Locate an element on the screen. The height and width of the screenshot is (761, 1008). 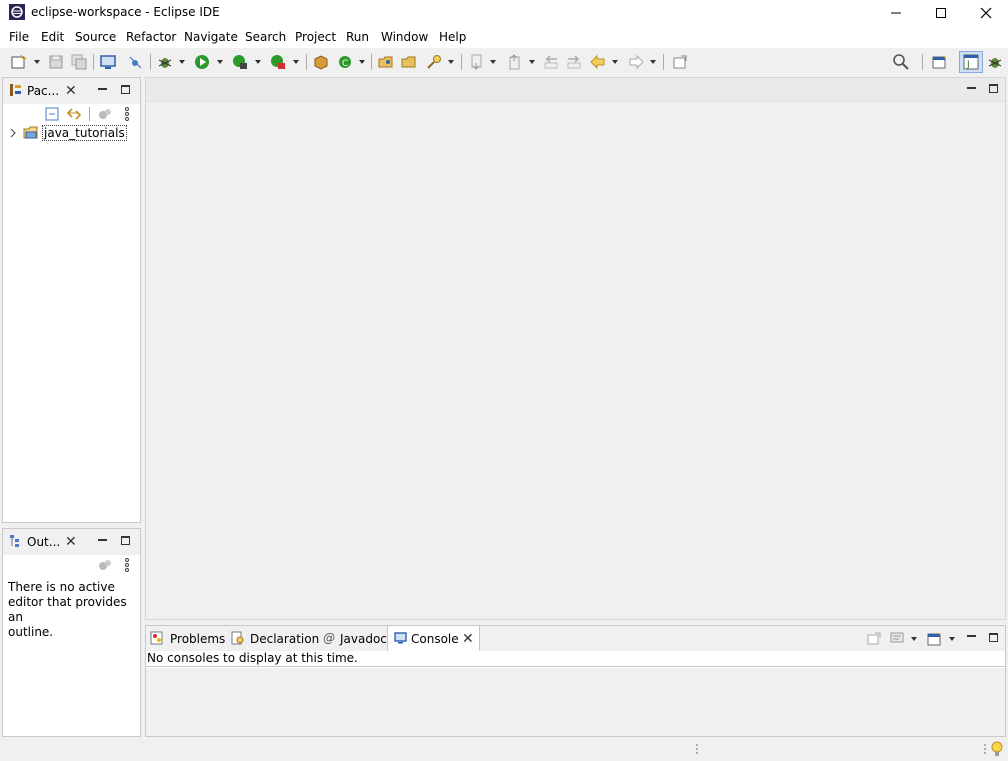
new-java-class-dropdown-icon is located at coordinates (362, 62).